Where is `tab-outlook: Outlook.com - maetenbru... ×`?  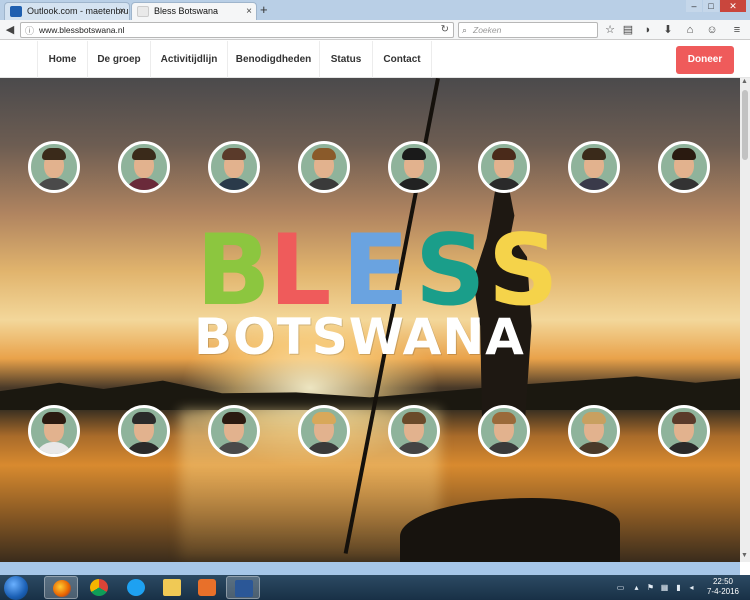 tab-outlook: Outlook.com - maetenbru... × is located at coordinates (67, 11).